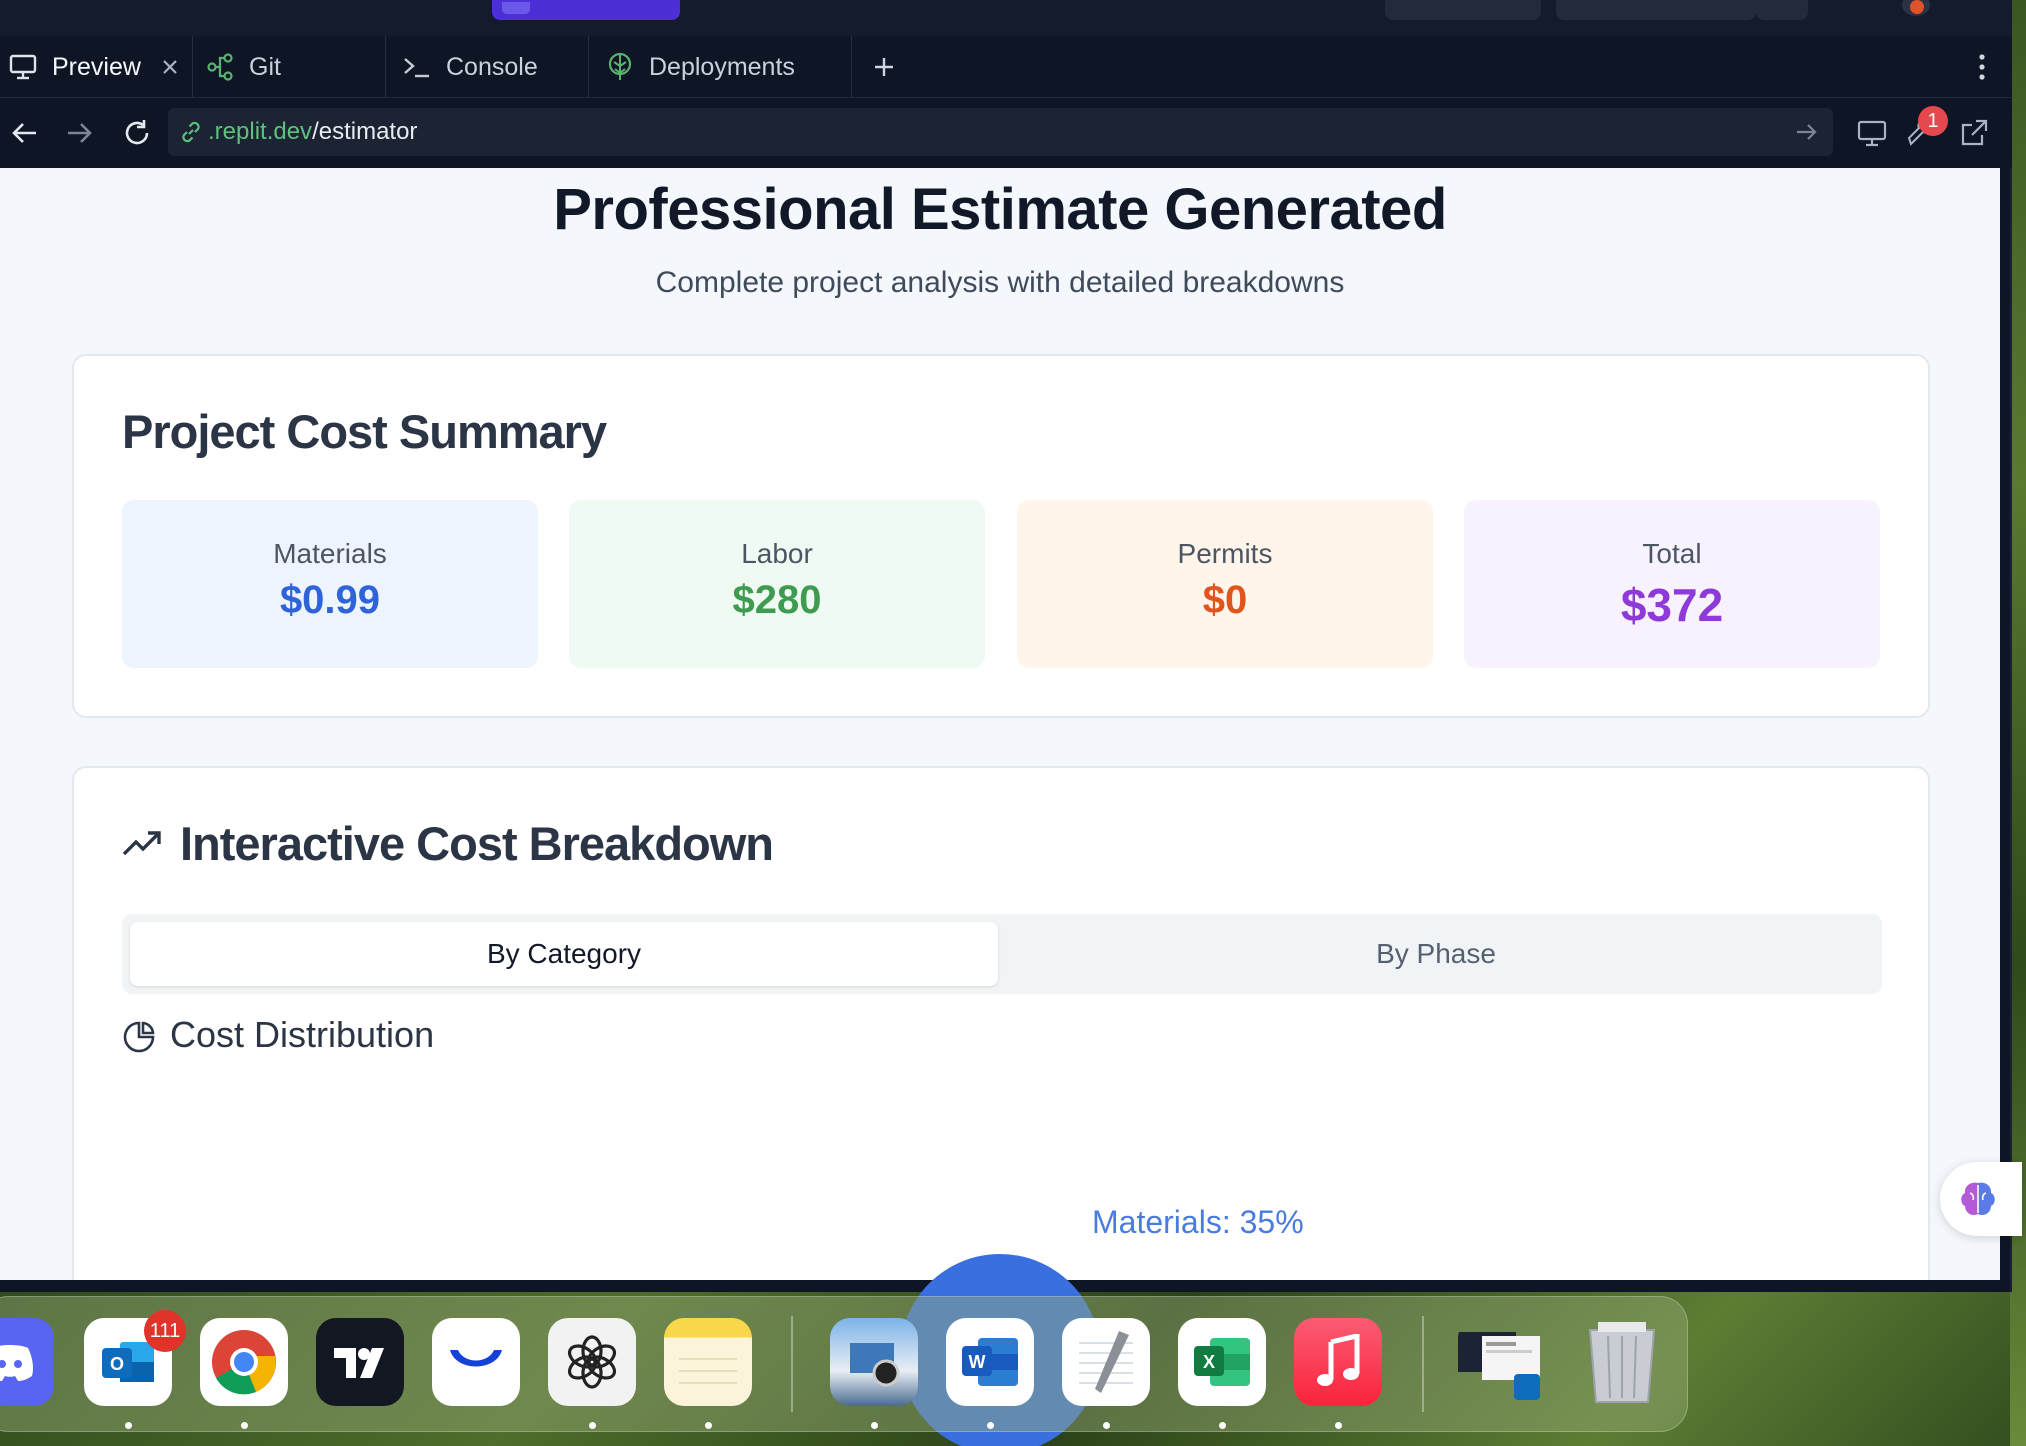 The height and width of the screenshot is (1446, 2026). I want to click on tab-preview: Preview, so click(96, 67).